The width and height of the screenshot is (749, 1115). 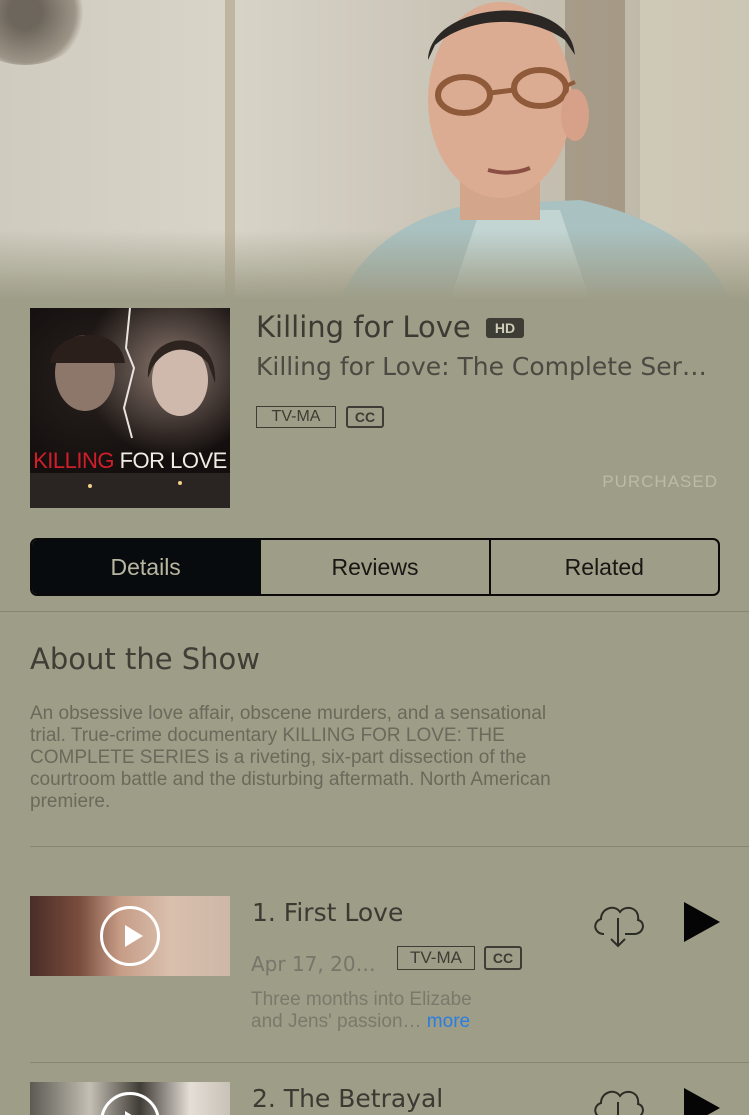 What do you see at coordinates (347, 1098) in the screenshot?
I see `episode-title: 2. The Betrayal` at bounding box center [347, 1098].